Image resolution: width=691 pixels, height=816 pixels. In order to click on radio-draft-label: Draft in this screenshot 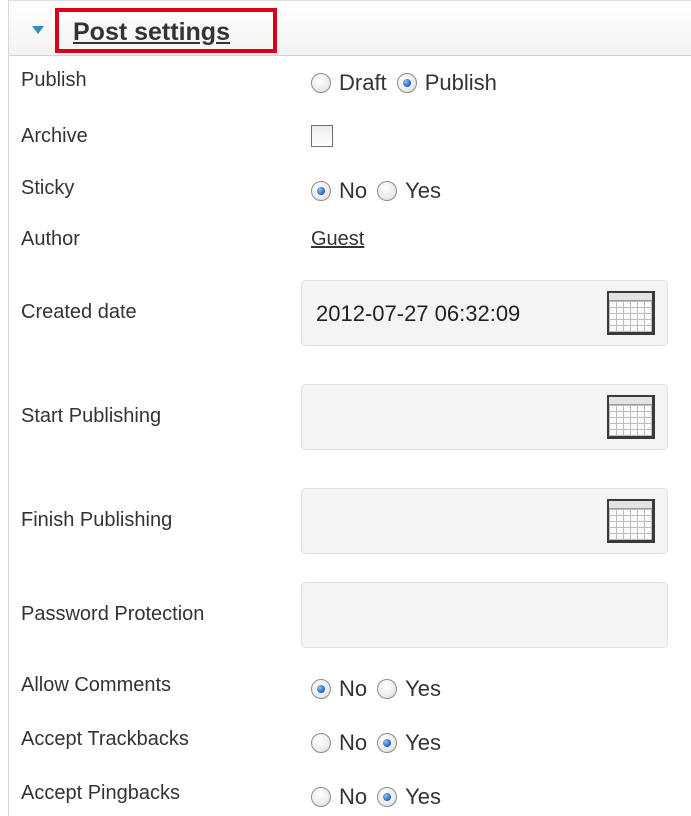, I will do `click(363, 82)`.